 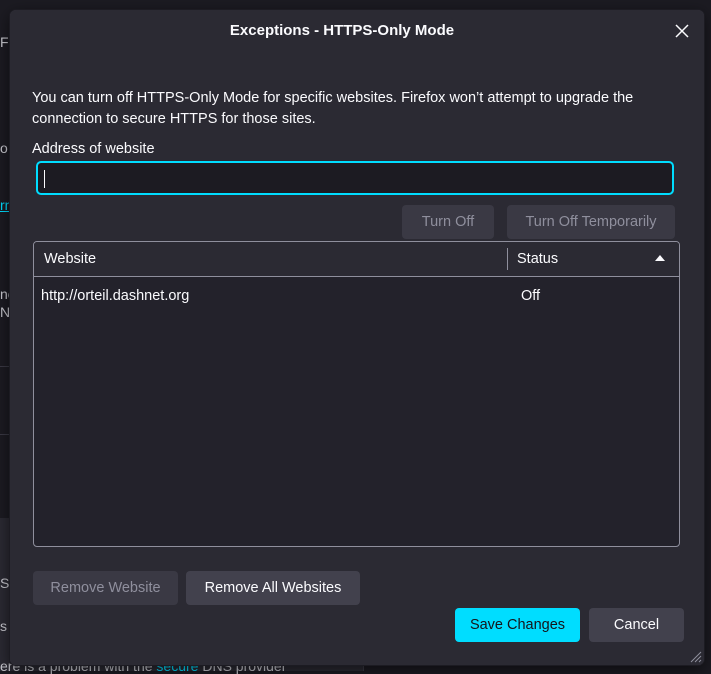 I want to click on dialog-titlebar: Exceptions - HTTPS-Only Mode, so click(x=357, y=31).